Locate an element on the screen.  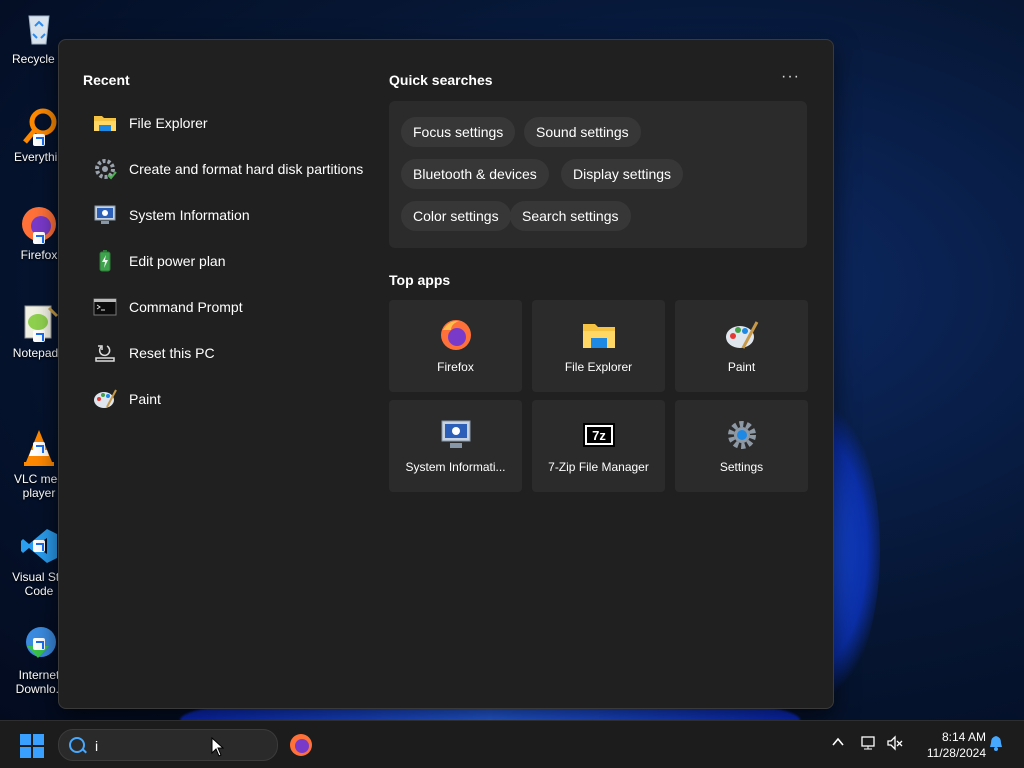
recent-item-file-explorer: File Explorer is located at coordinates (228, 123).